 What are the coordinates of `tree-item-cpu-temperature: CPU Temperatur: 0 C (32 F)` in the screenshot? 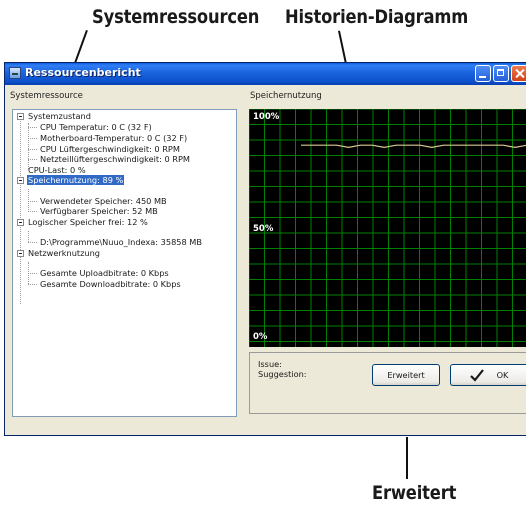 It's located at (96, 127).